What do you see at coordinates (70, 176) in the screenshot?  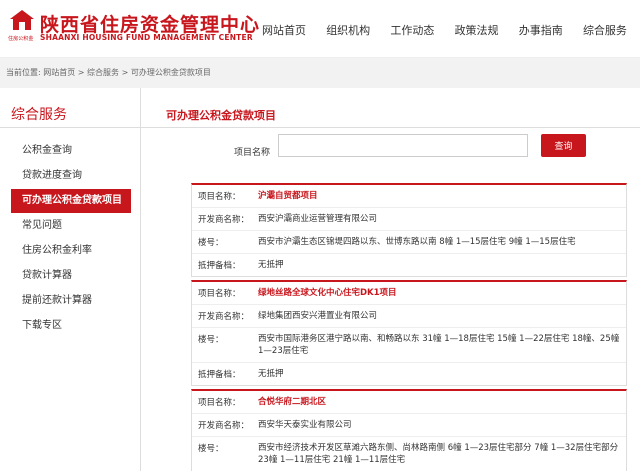 I see `sidebar-item-loan-progress: 贷款进度查询` at bounding box center [70, 176].